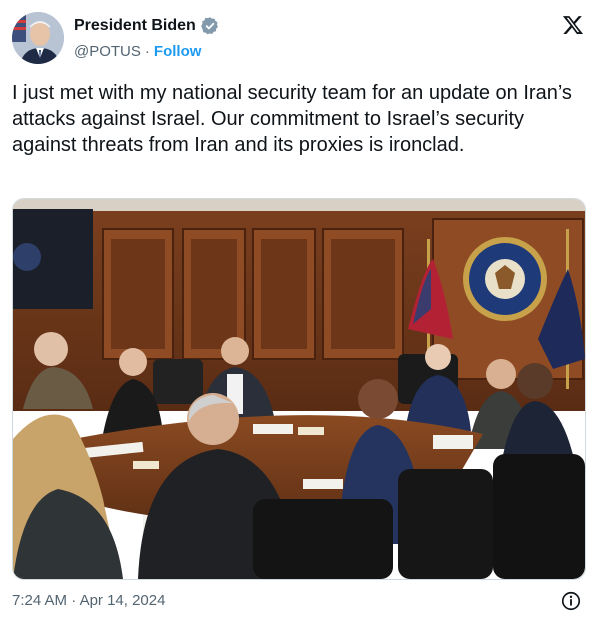 The width and height of the screenshot is (600, 624). Describe the element at coordinates (573, 25) in the screenshot. I see `x-logo-icon` at that location.